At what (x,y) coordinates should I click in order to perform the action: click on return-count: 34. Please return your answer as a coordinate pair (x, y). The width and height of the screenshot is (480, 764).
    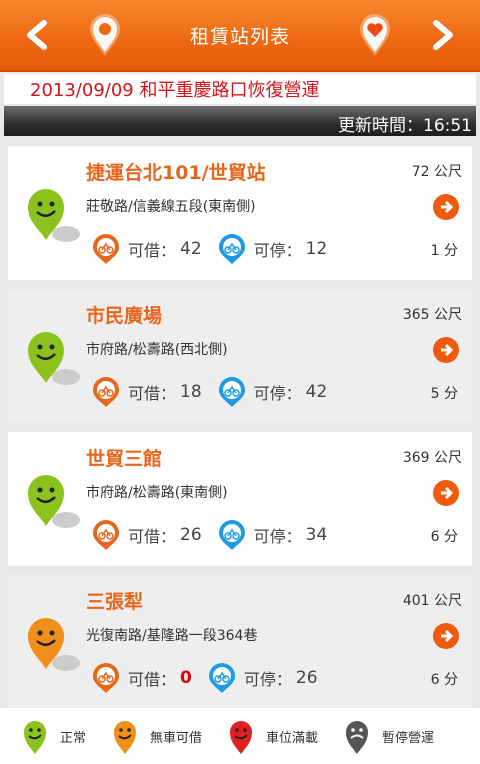
    Looking at the image, I should click on (316, 535).